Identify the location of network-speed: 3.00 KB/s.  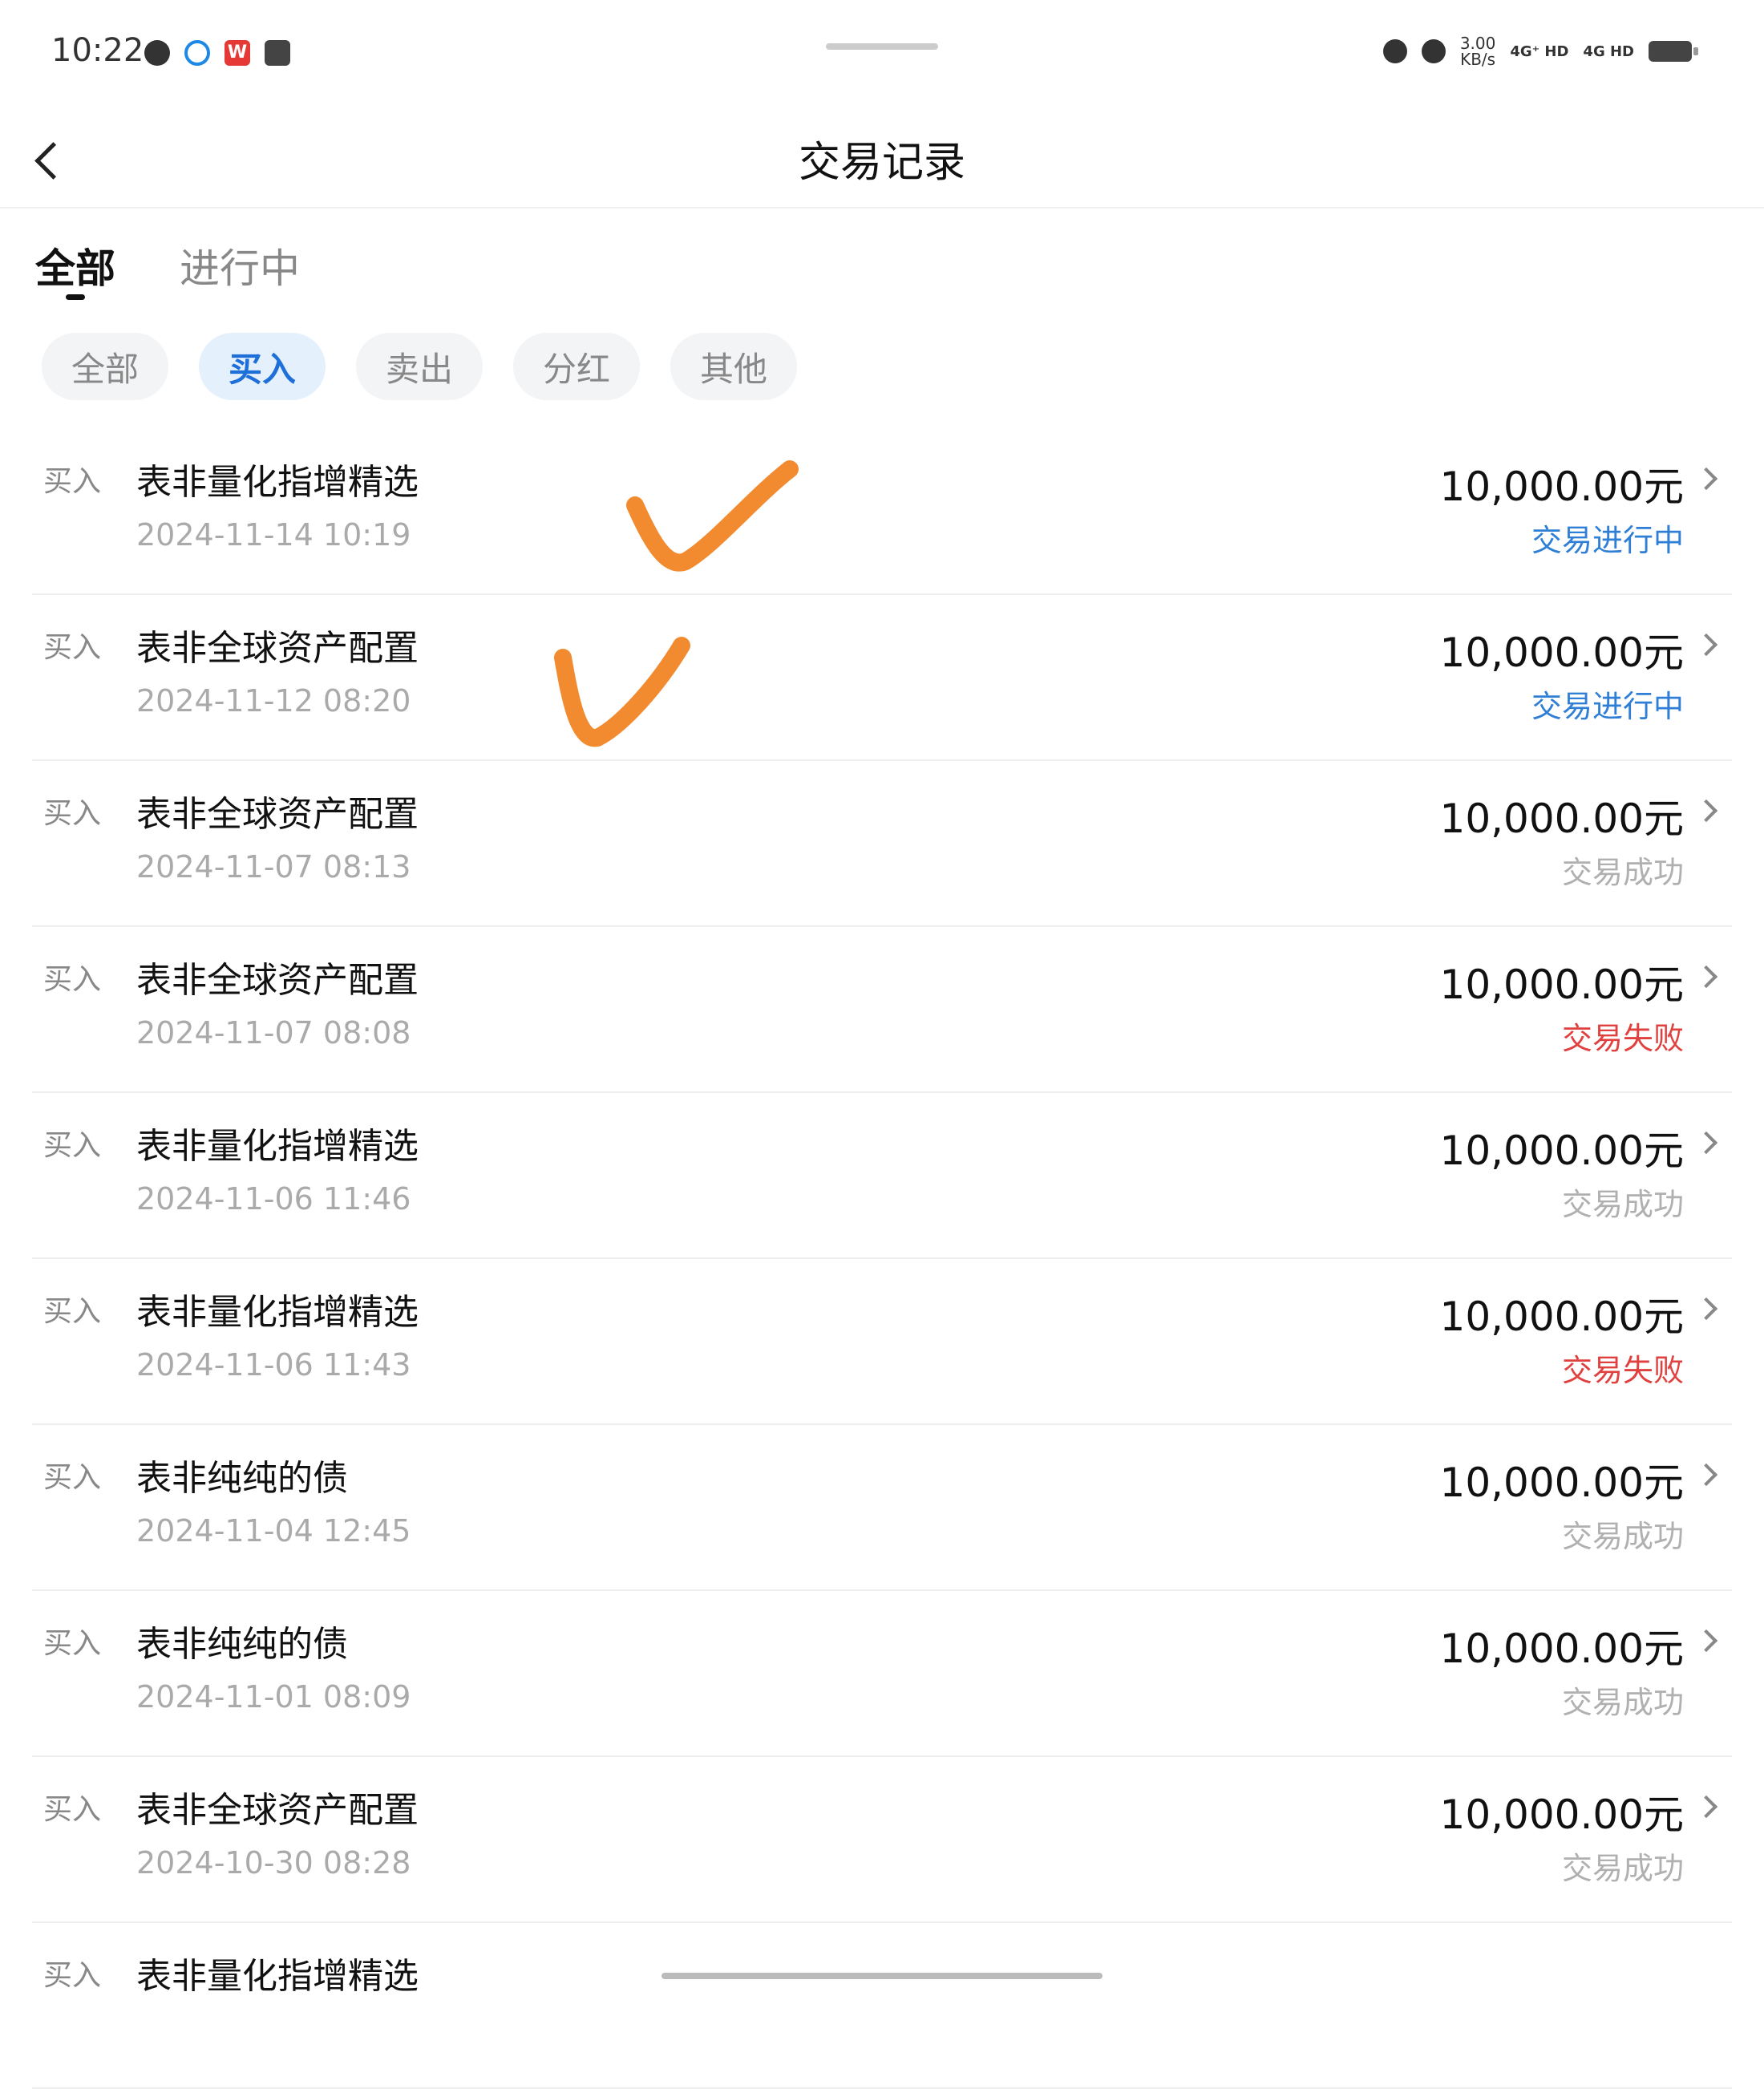
(1477, 51).